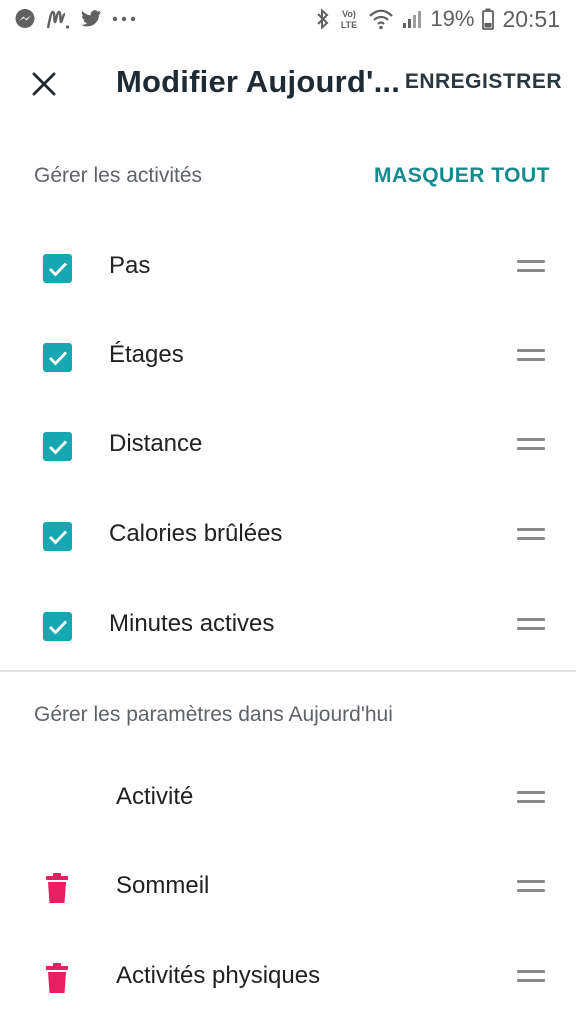 The width and height of the screenshot is (576, 1024). I want to click on activity-row-active-minutes: Minutes actives, so click(288, 626).